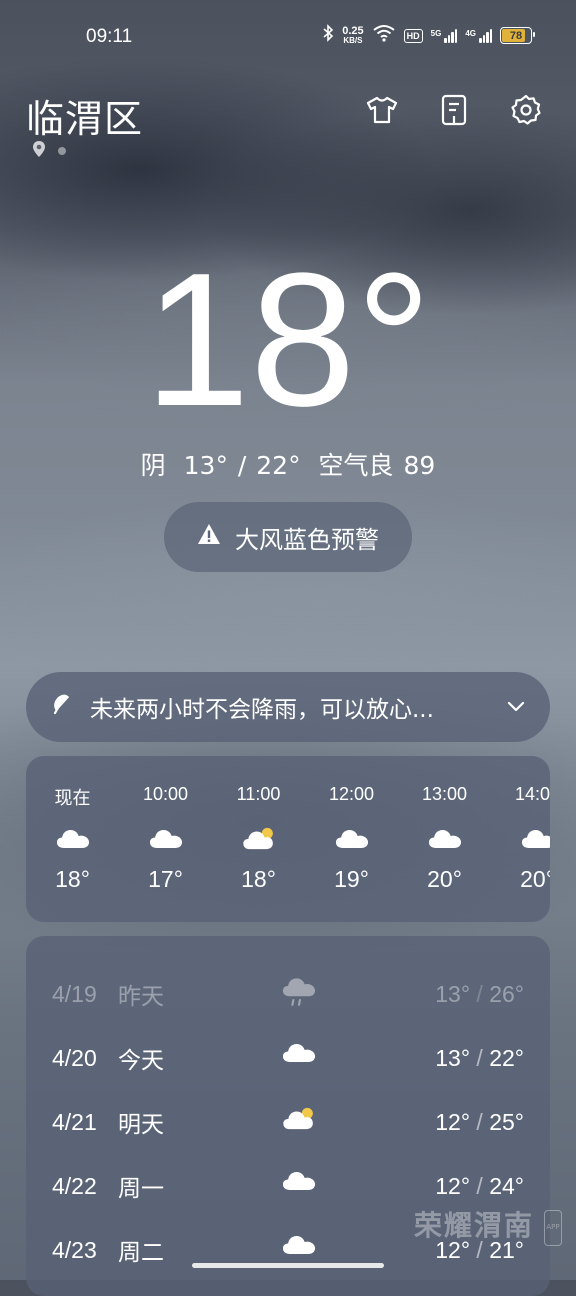 The image size is (576, 1296). I want to click on network-speed-unit: KB/S, so click(353, 40).